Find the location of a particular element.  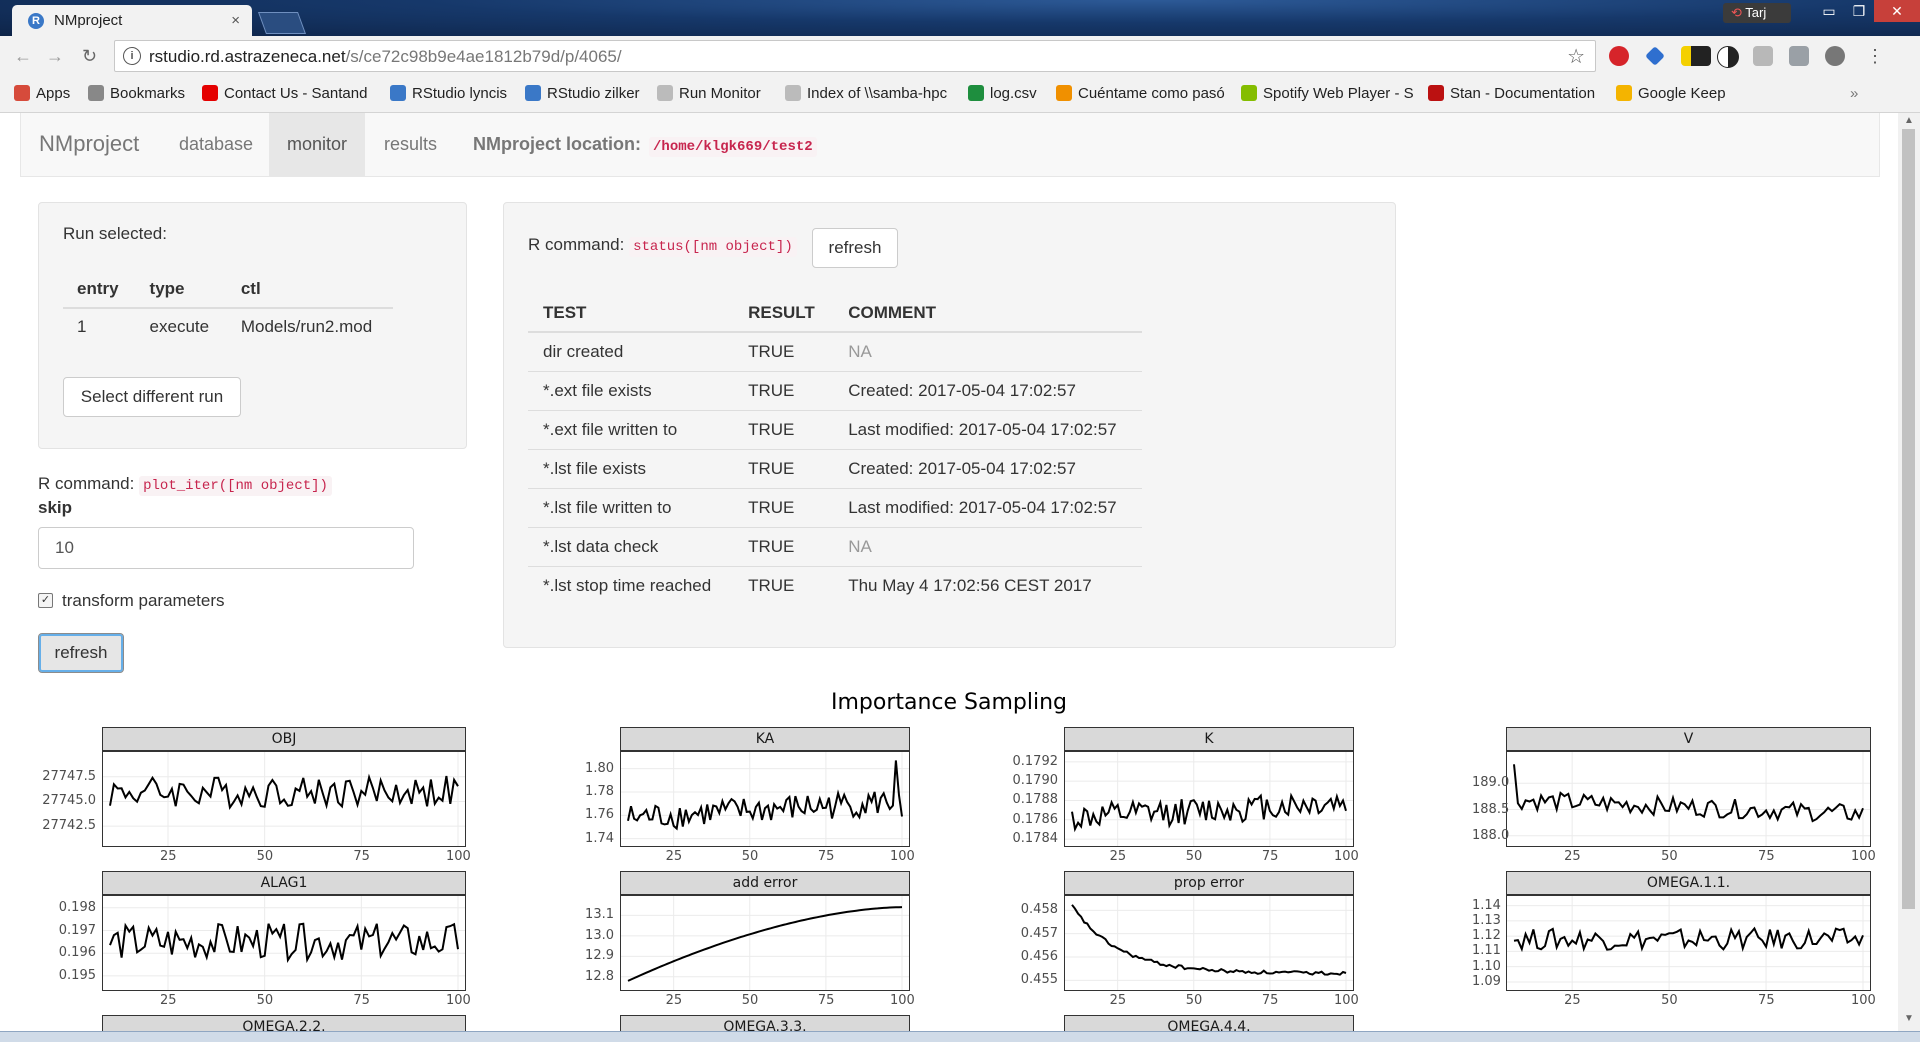

bookmark-item: Apps is located at coordinates (42, 93).